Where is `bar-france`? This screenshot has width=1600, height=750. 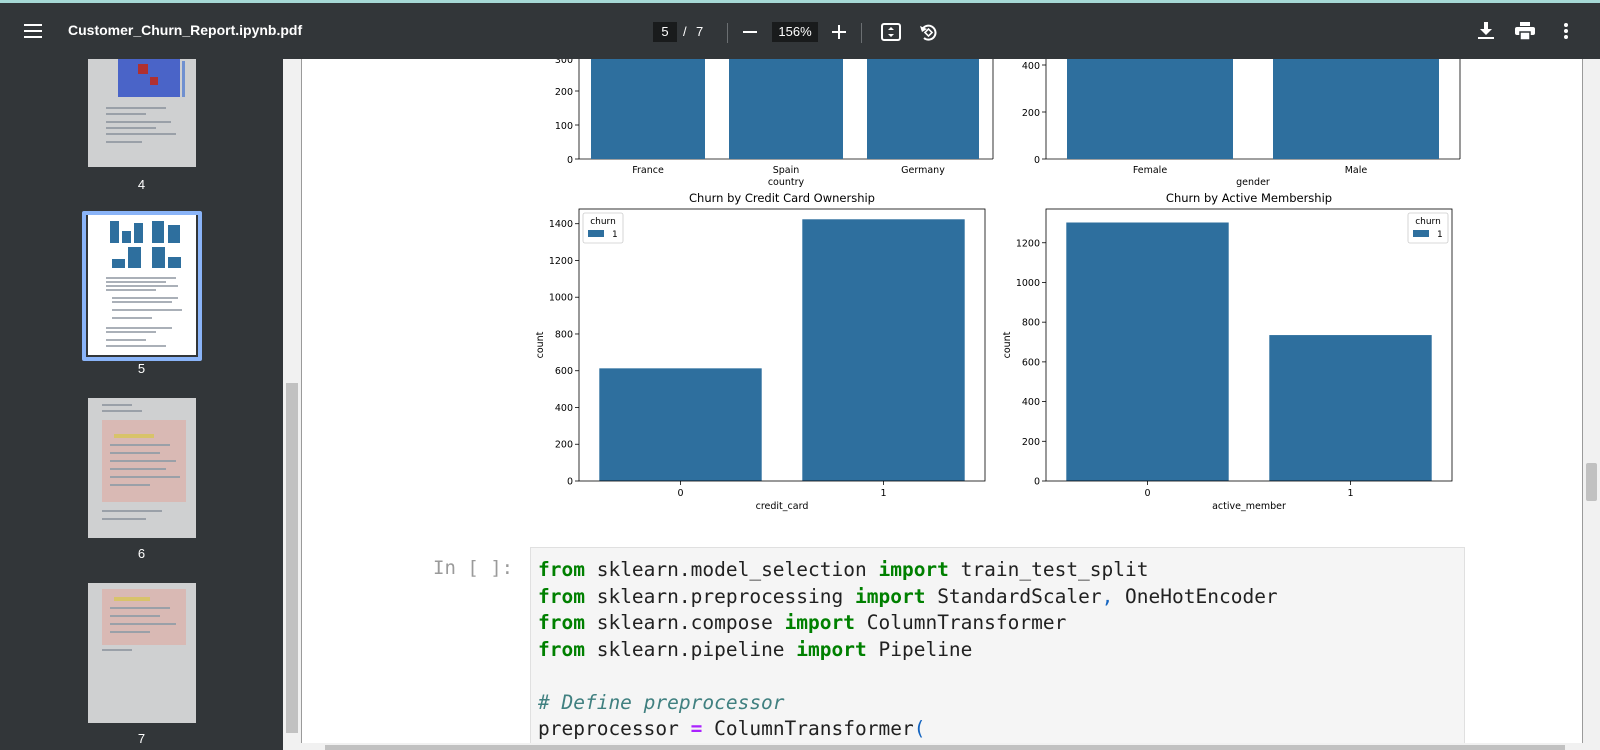 bar-france is located at coordinates (648, 109).